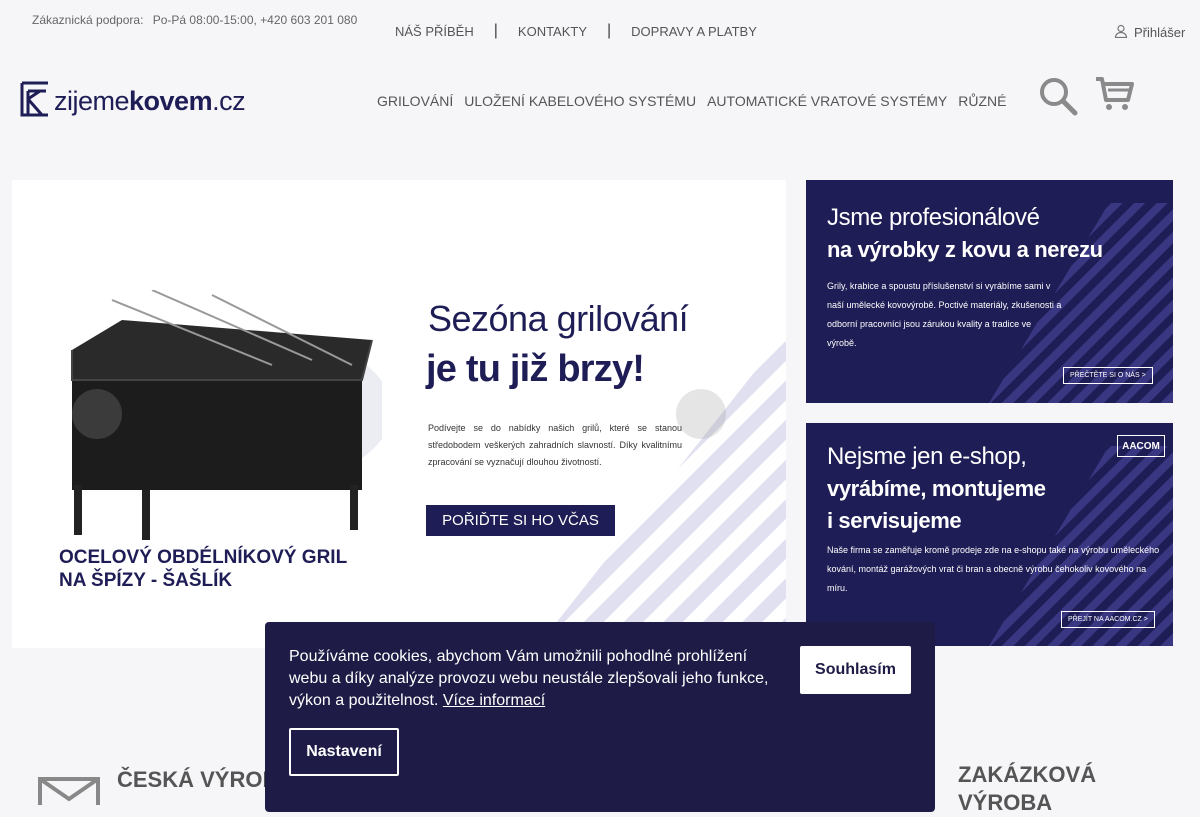 The height and width of the screenshot is (817, 1200). What do you see at coordinates (69, 794) in the screenshot?
I see `envelope-icon` at bounding box center [69, 794].